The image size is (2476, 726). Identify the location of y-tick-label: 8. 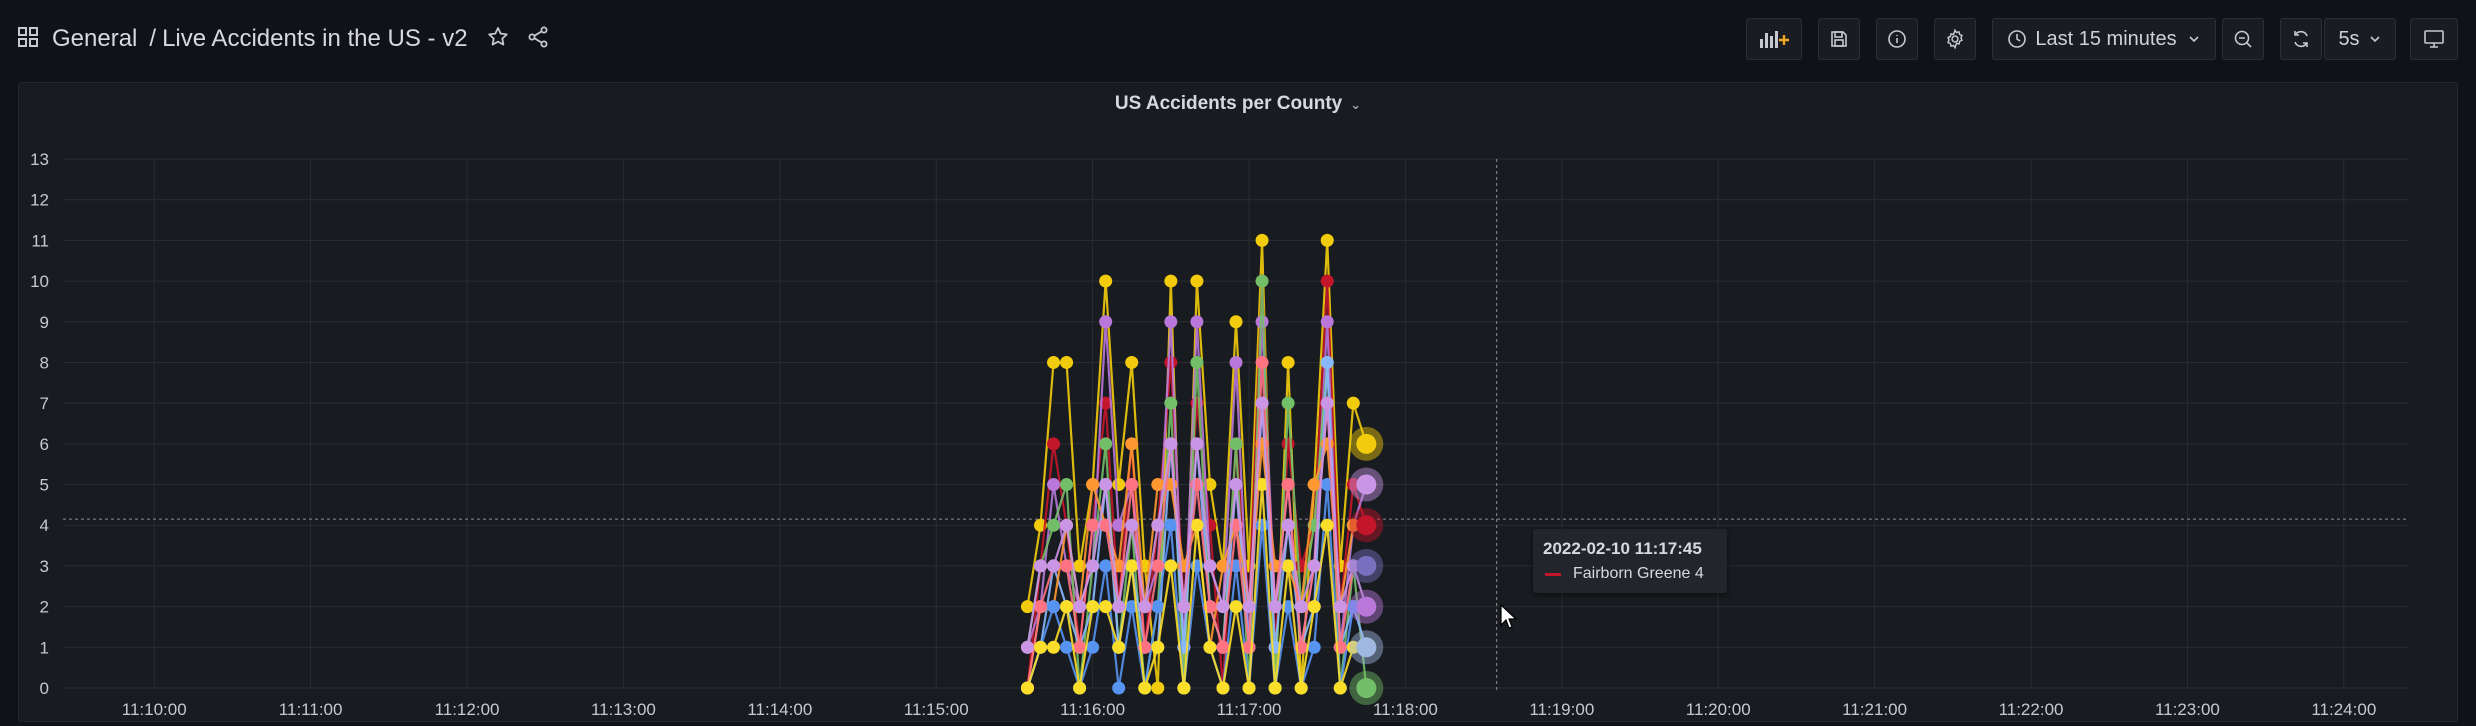
(44, 362).